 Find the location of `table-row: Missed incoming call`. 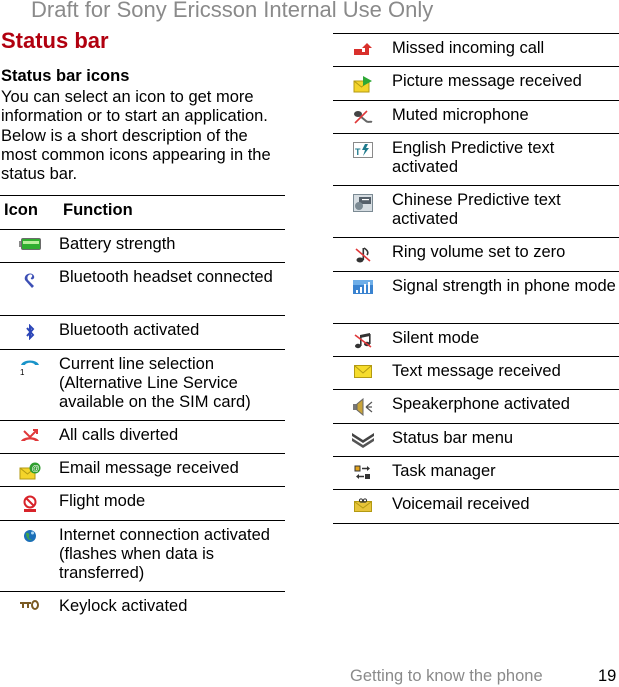

table-row: Missed incoming call is located at coordinates (476, 49).